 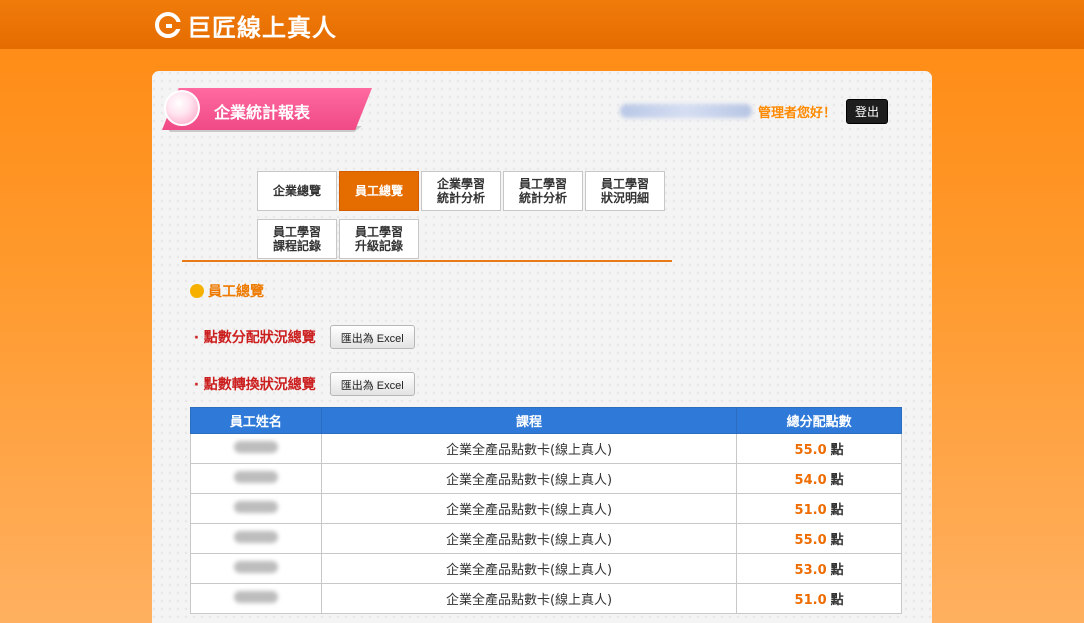 I want to click on brand-name: 巨匠線上真人, so click(x=262, y=27).